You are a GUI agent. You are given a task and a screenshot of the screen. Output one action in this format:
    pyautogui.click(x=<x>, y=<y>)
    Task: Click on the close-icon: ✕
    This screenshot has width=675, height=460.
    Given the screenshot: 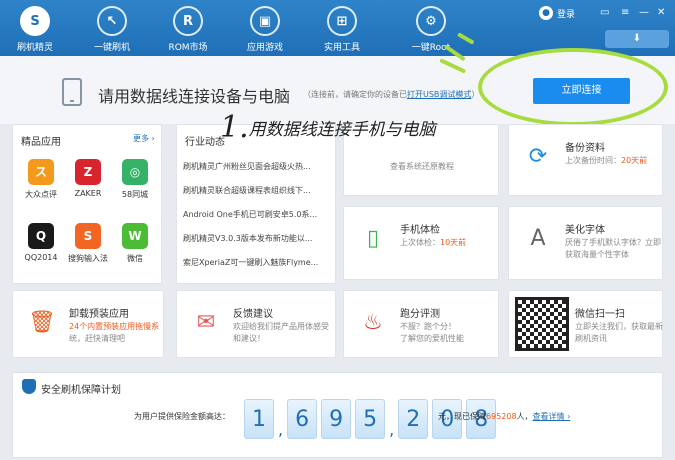 What is the action you would take?
    pyautogui.click(x=661, y=12)
    